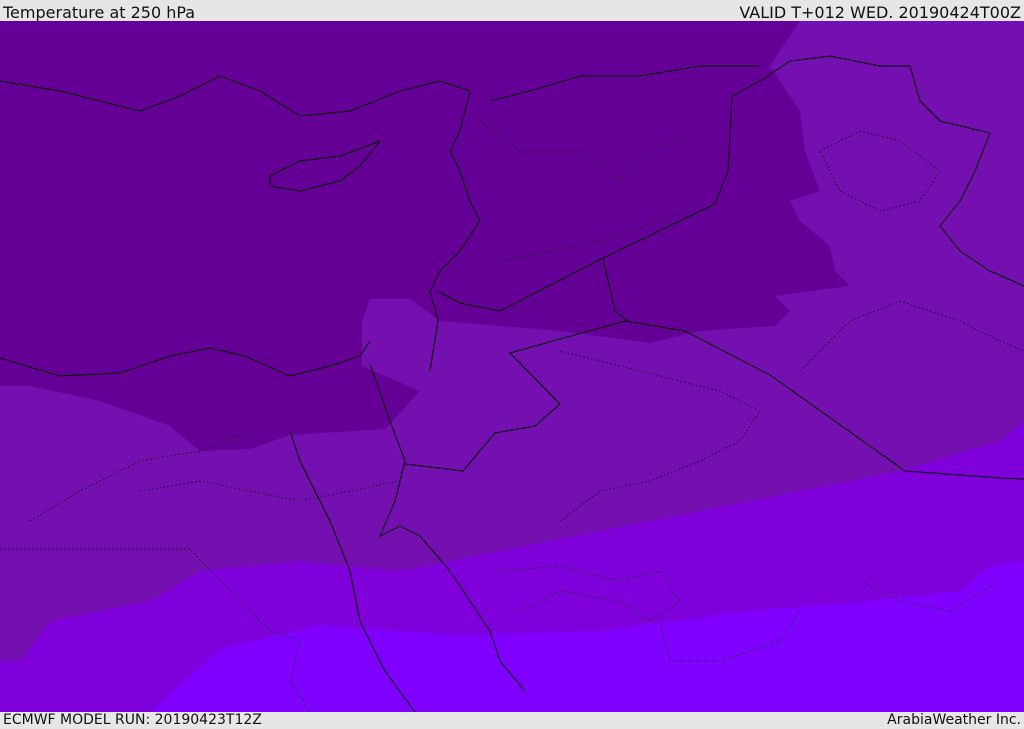 The height and width of the screenshot is (729, 1024). Describe the element at coordinates (954, 720) in the screenshot. I see `credit: ArabiaWeather Inc.` at that location.